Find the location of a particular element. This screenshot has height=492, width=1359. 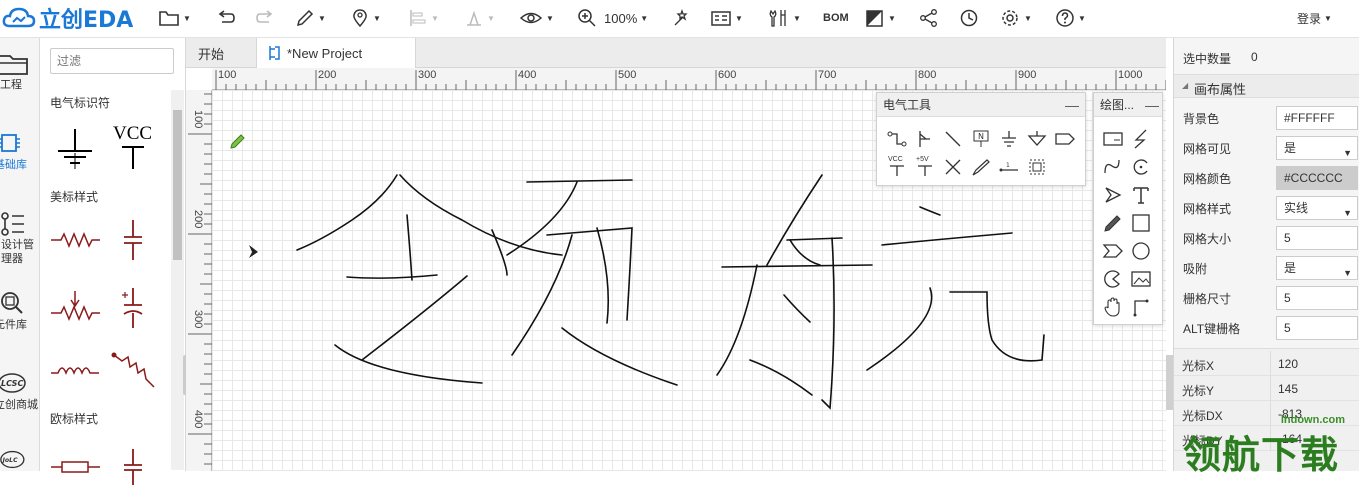

resistor-us-symbol is located at coordinates (75, 240).